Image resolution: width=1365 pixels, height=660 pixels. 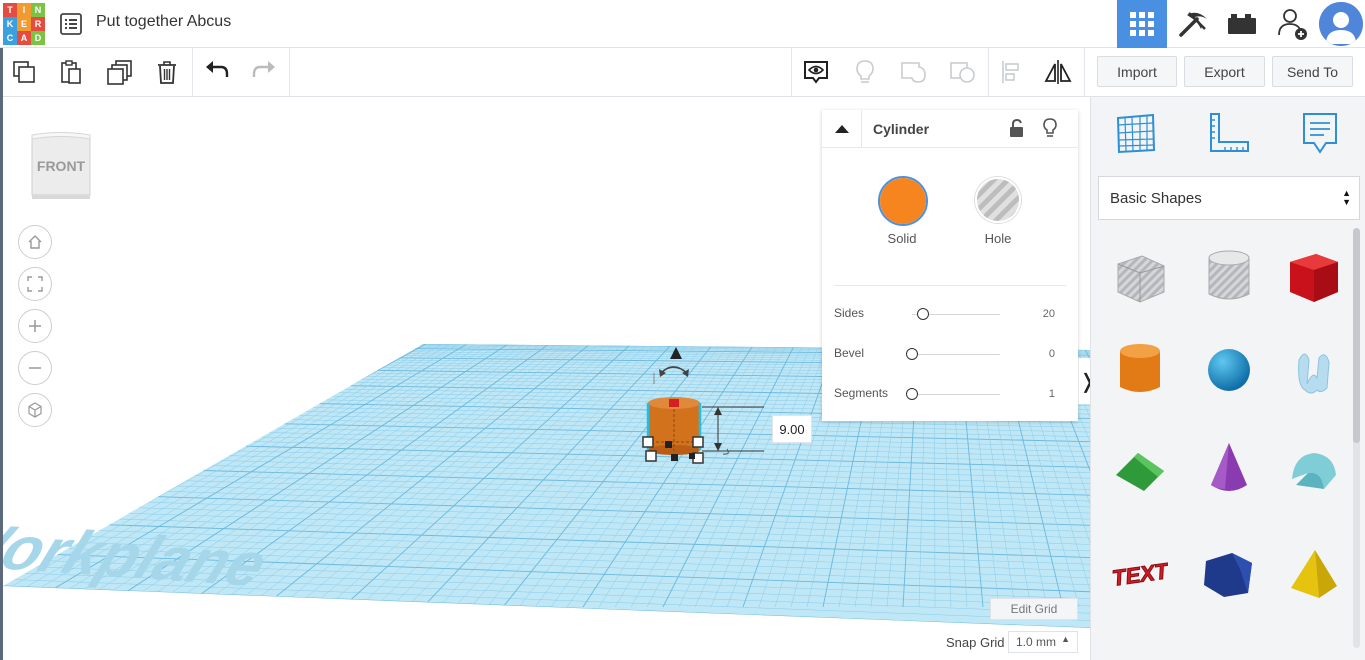 I want to click on notes-tab, so click(x=1320, y=133).